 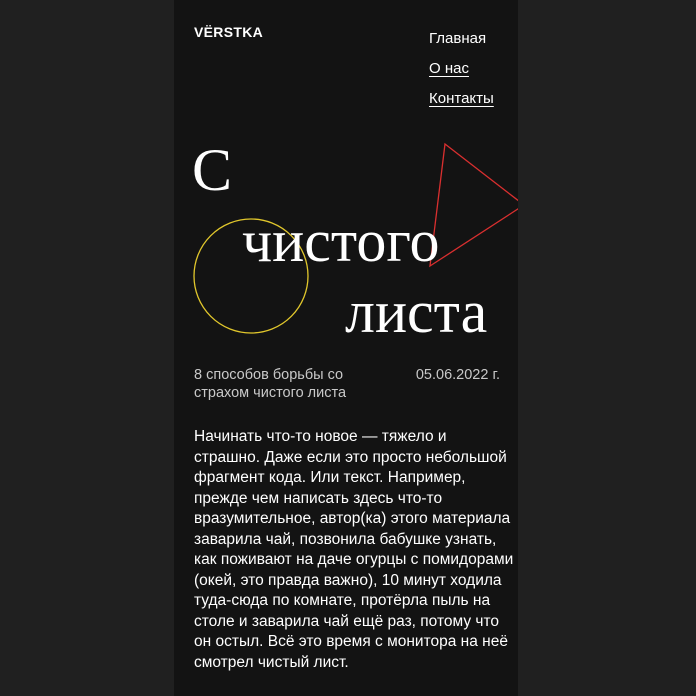 I want to click on hero-title-line-2: чистого, so click(x=341, y=241).